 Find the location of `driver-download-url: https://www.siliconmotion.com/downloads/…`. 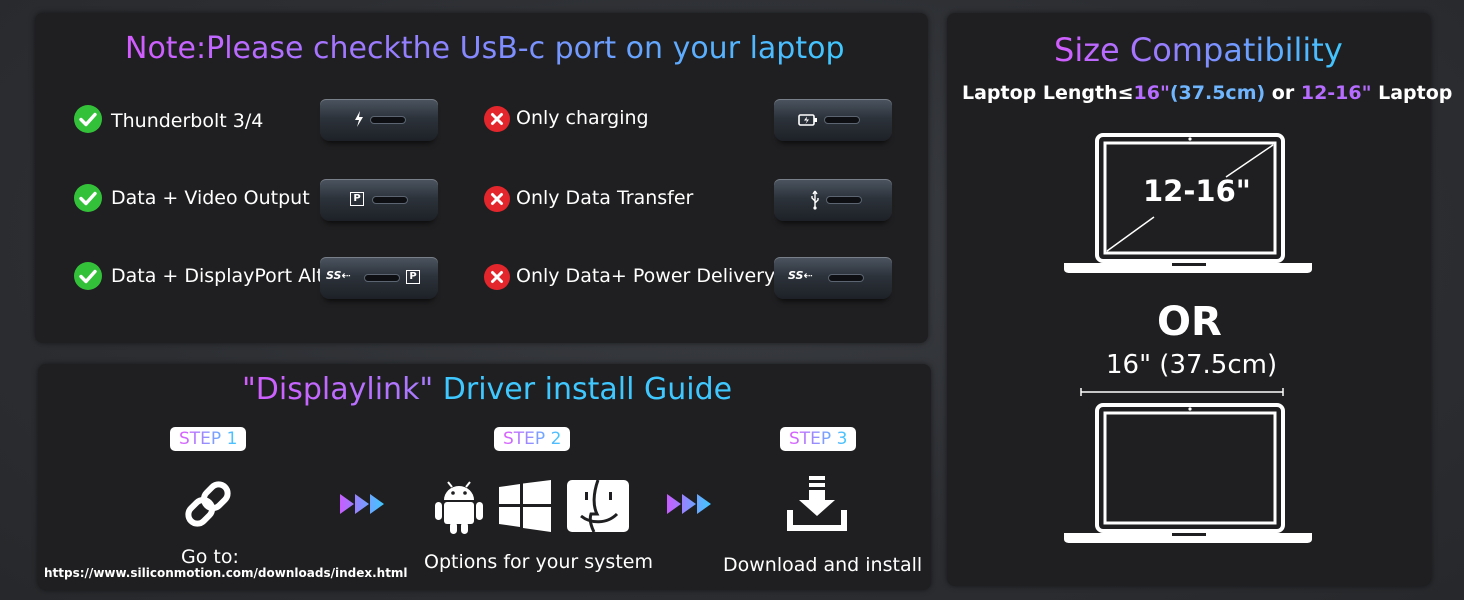

driver-download-url: https://www.siliconmotion.com/downloads/… is located at coordinates (226, 573).